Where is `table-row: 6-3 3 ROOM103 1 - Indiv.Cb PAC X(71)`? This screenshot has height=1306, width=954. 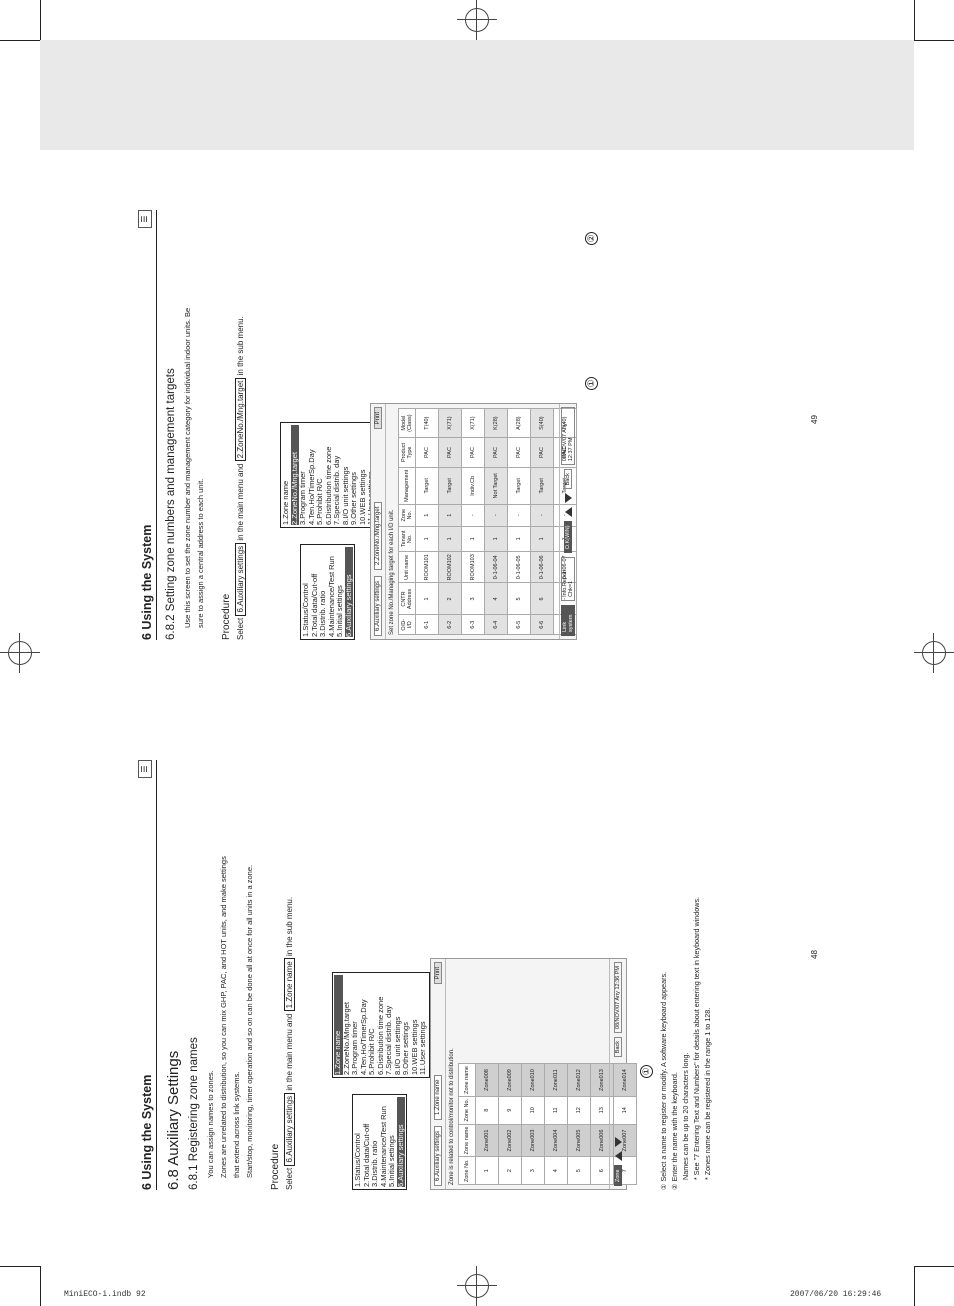
table-row: 6-3 3 ROOM103 1 - Indiv.Cb PAC X(71) is located at coordinates (473, 521).